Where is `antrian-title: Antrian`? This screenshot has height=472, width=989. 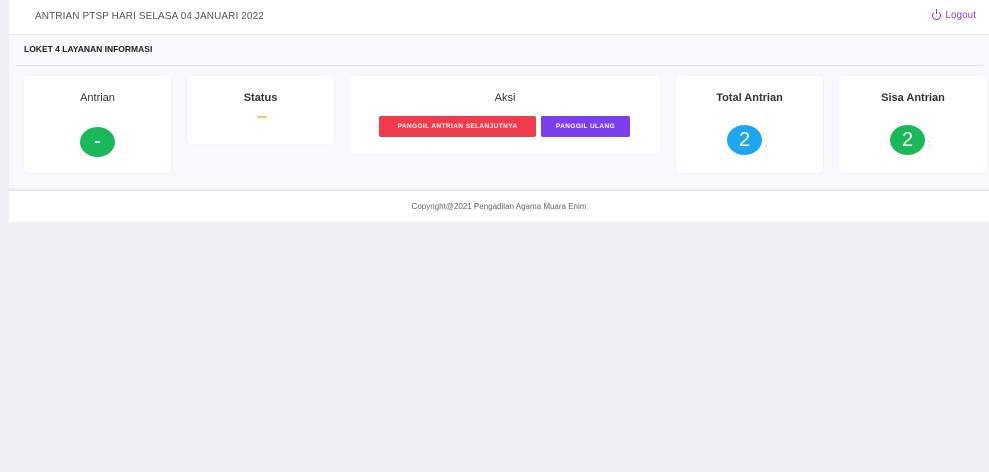 antrian-title: Antrian is located at coordinates (97, 98).